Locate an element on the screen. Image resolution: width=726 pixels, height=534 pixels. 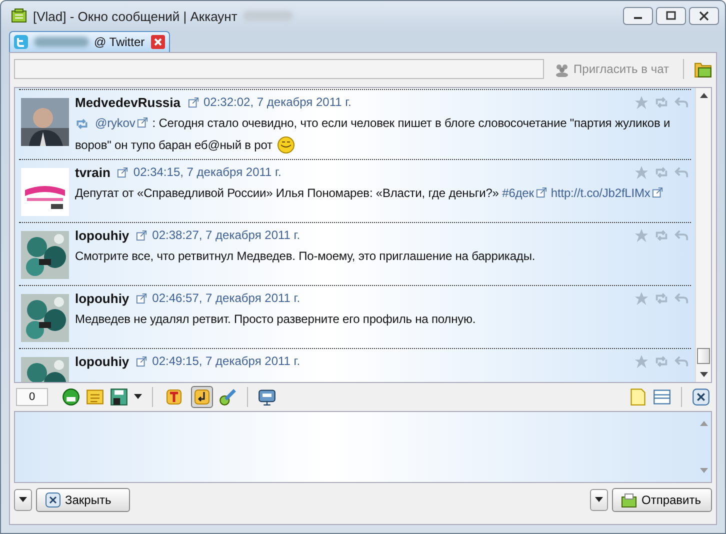
send-mode-button is located at coordinates (202, 397).